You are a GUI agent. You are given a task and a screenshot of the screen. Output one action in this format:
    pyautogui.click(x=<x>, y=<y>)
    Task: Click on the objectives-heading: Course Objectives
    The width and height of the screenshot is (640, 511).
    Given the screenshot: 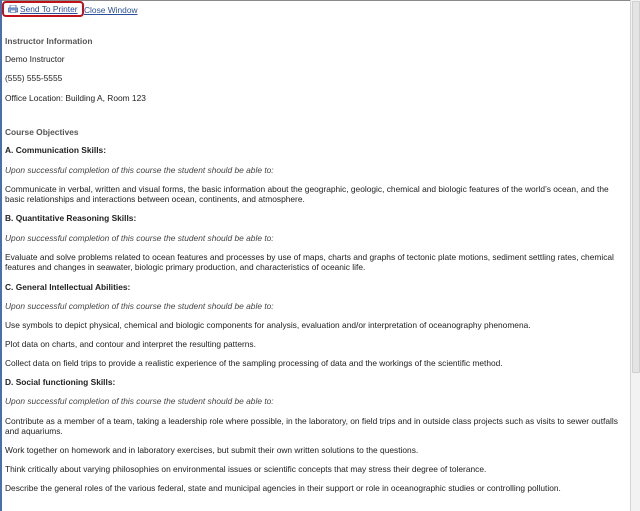 What is the action you would take?
    pyautogui.click(x=42, y=132)
    